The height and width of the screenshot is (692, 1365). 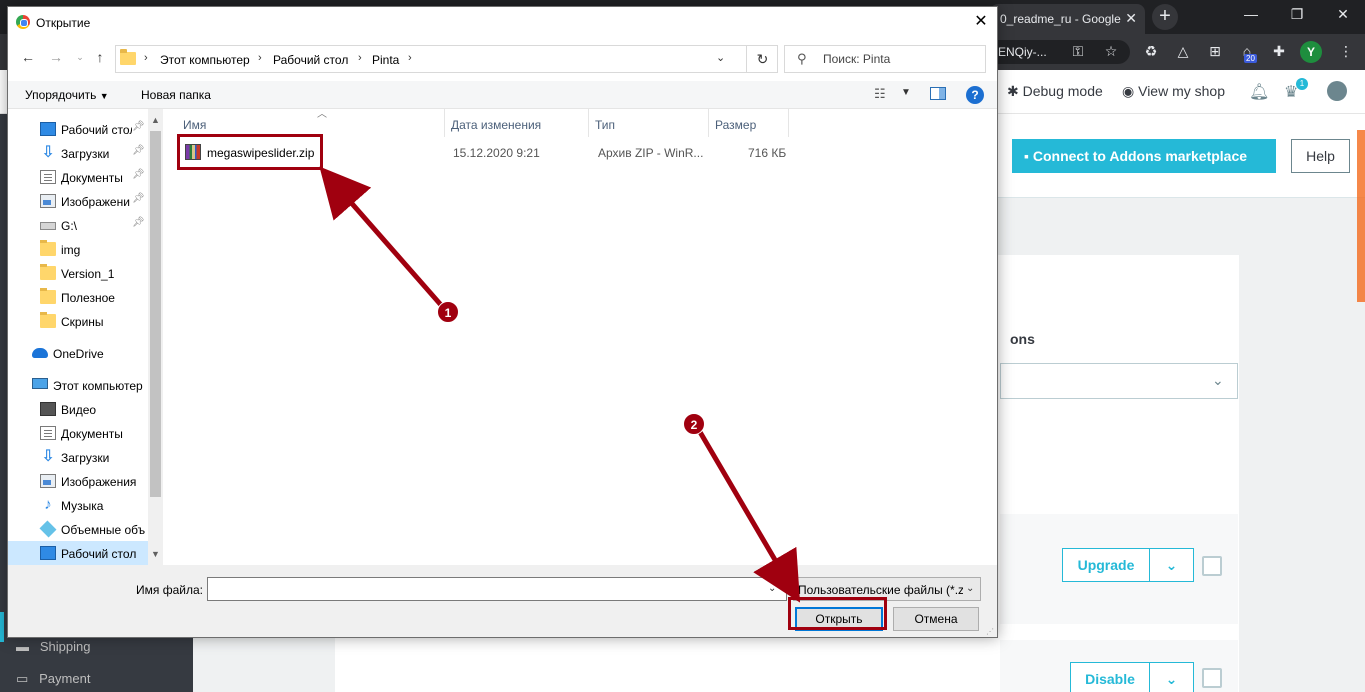 What do you see at coordinates (48, 504) in the screenshot?
I see `music-icon: ♪` at bounding box center [48, 504].